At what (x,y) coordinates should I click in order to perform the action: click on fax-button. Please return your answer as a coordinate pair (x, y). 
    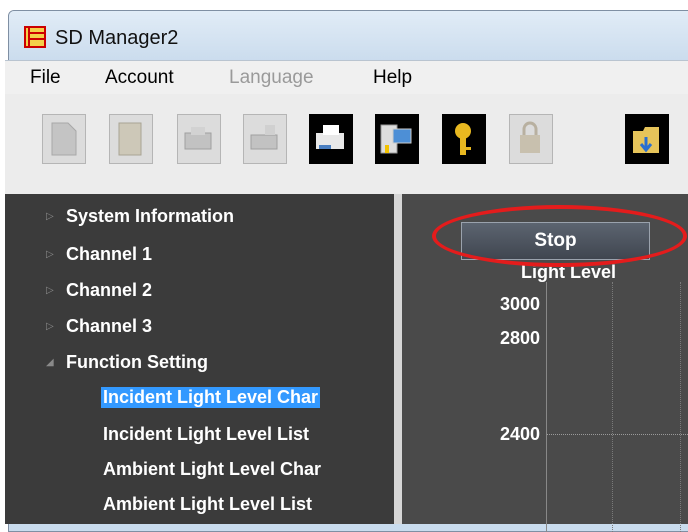
    Looking at the image, I should click on (331, 139).